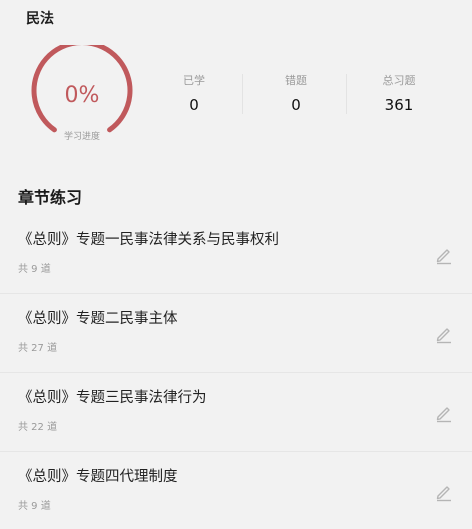 This screenshot has height=529, width=472. What do you see at coordinates (50, 197) in the screenshot?
I see `section-title: 章节练习` at bounding box center [50, 197].